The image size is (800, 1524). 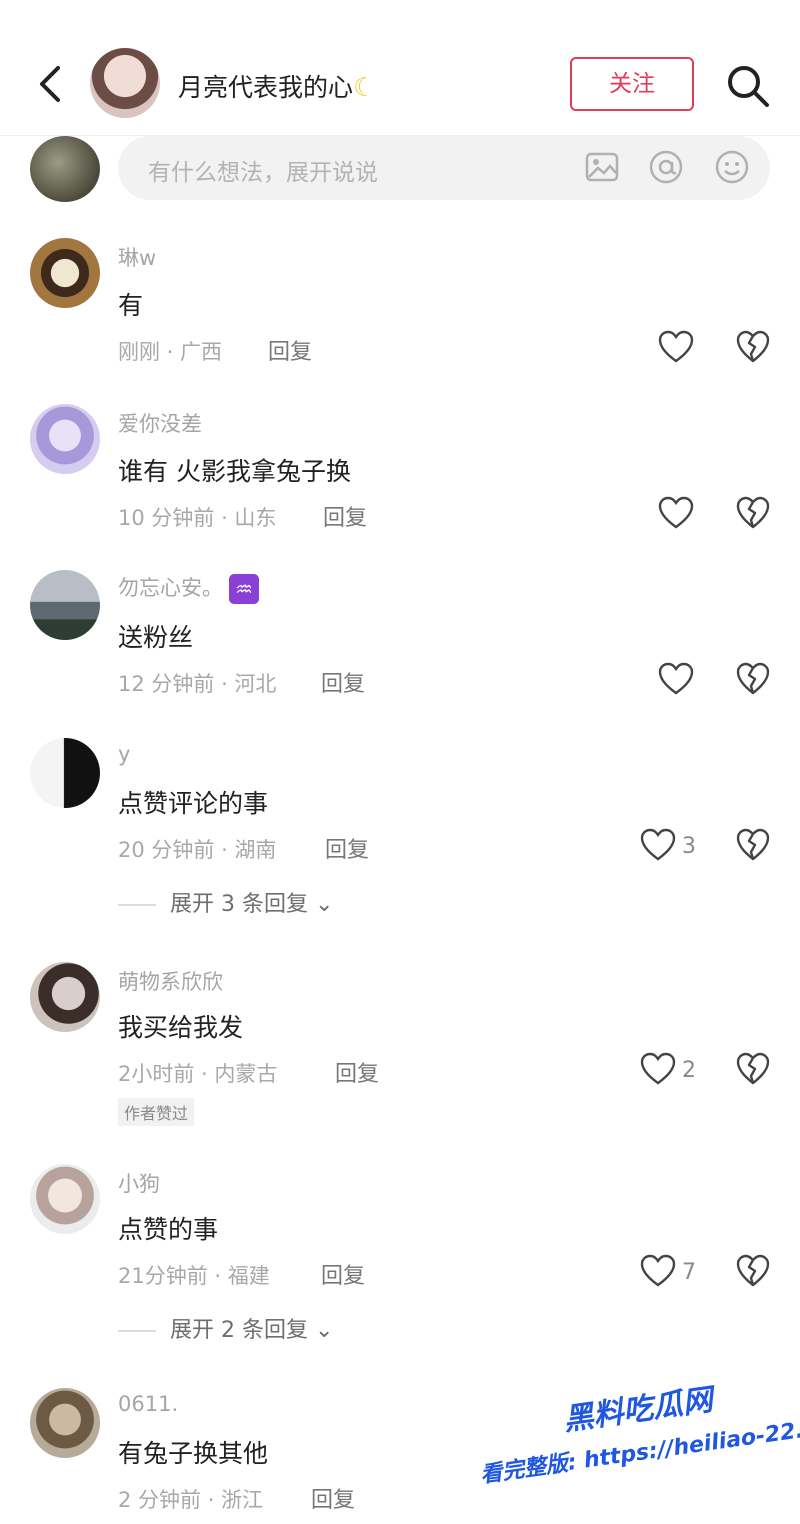 What do you see at coordinates (680, 1072) in the screenshot?
I see `like-button: 2` at bounding box center [680, 1072].